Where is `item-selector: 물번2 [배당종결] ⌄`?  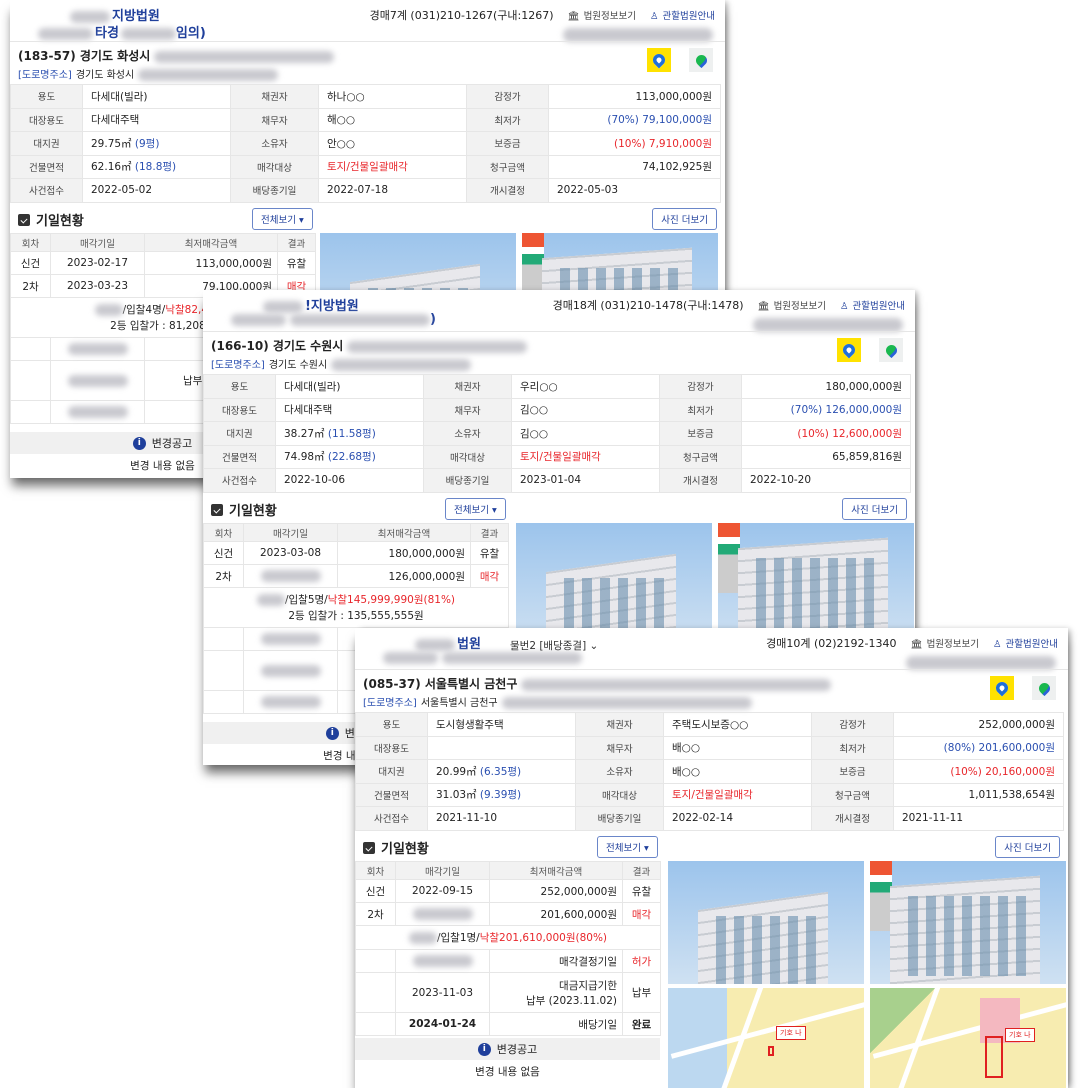 item-selector: 물번2 [배당종결] ⌄ is located at coordinates (554, 645).